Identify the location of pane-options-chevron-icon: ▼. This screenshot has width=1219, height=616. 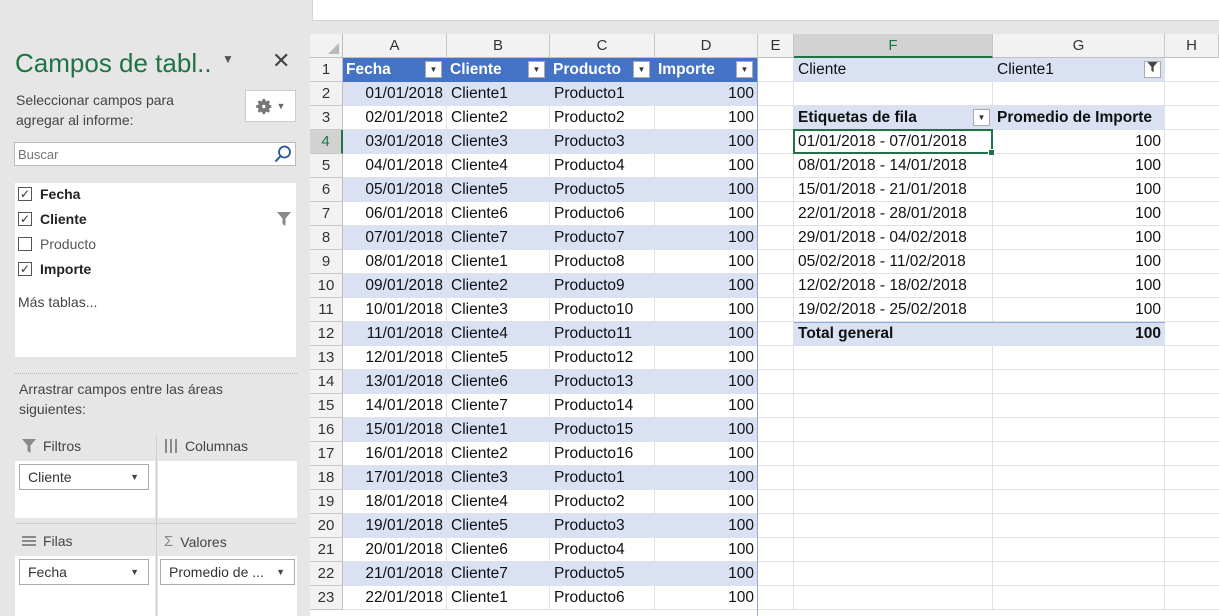
(228, 59).